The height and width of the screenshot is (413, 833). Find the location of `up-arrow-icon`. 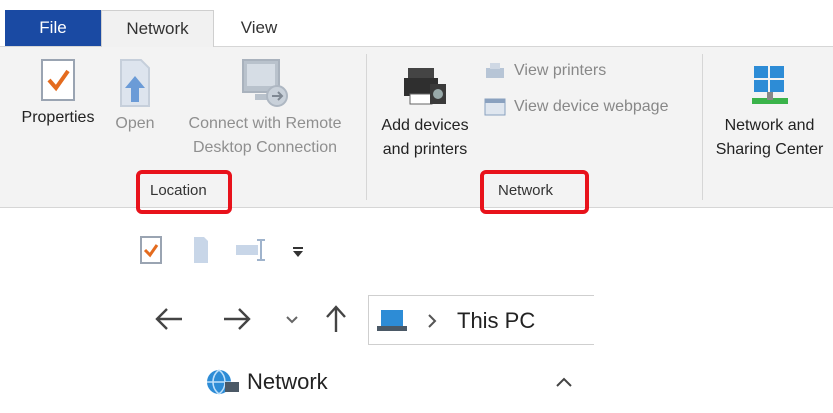

up-arrow-icon is located at coordinates (336, 319).